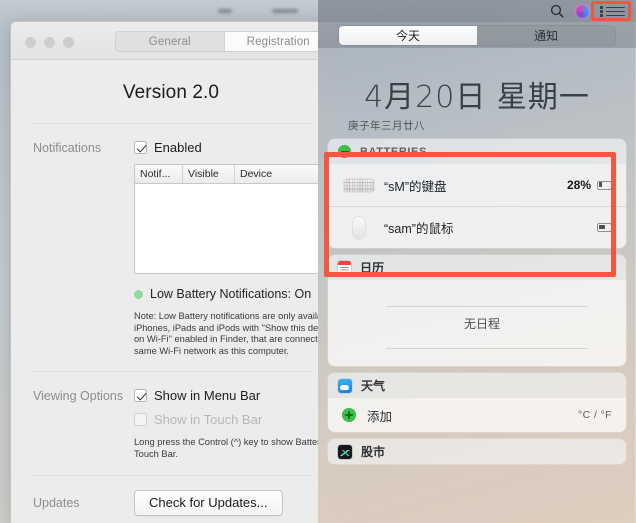  What do you see at coordinates (477, 385) in the screenshot?
I see `weather-widget-header: 天气` at bounding box center [477, 385].